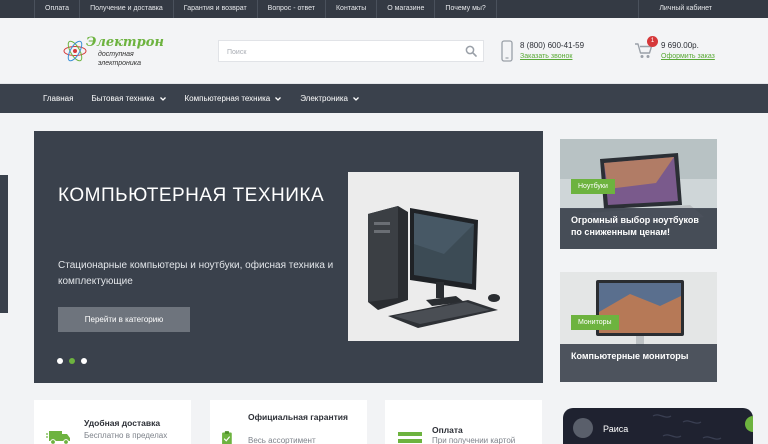 Image resolution: width=768 pixels, height=444 pixels. Describe the element at coordinates (122, 423) in the screenshot. I see `feature-title: Удобная доставка` at that location.